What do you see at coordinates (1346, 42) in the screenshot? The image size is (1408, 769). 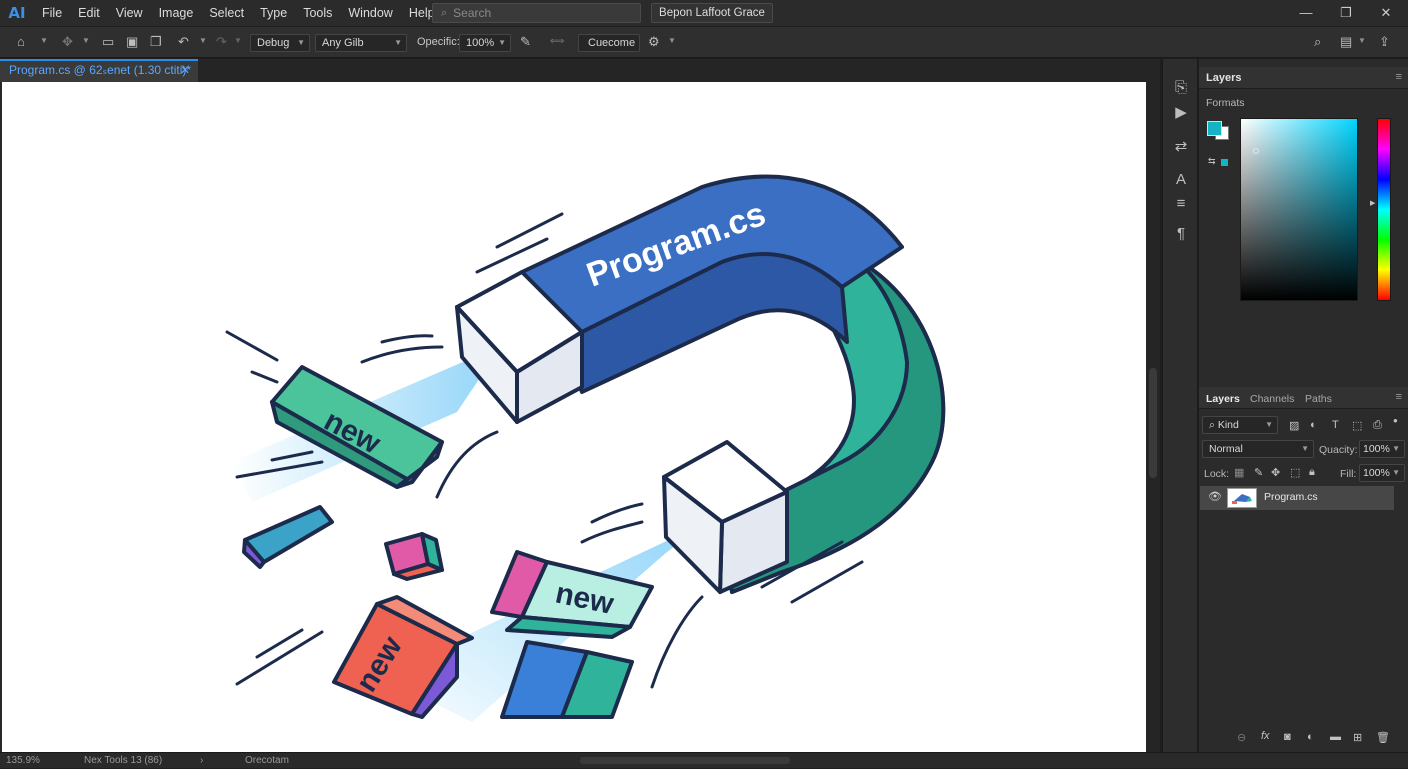 I see `workspace-layout-icon: ▤` at bounding box center [1346, 42].